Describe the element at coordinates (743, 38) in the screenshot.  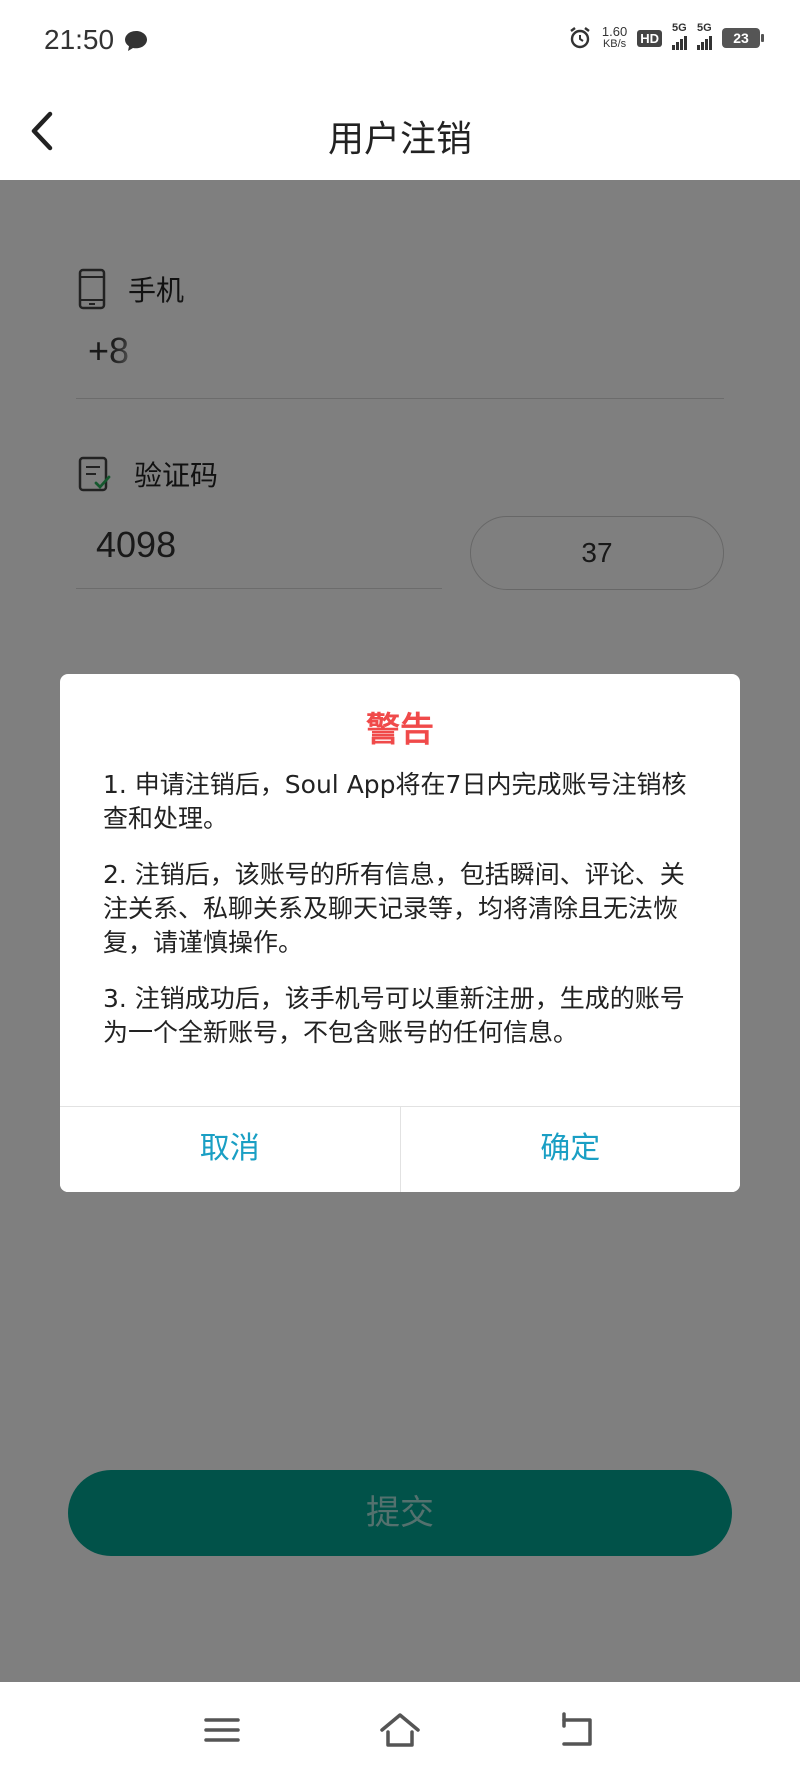
I see `battery-indicator: 23` at that location.